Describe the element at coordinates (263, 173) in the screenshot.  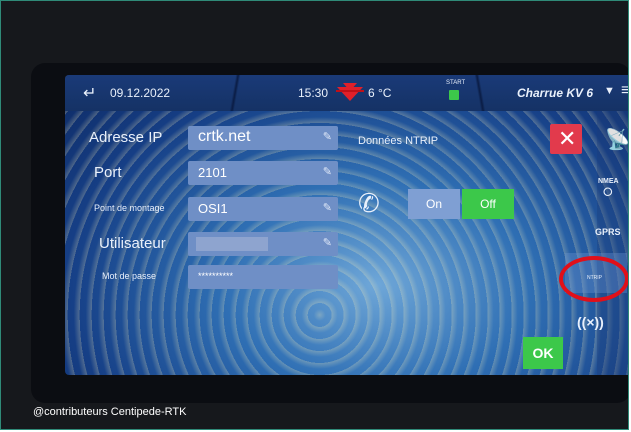
I see `port-field: 2101 ✎` at that location.